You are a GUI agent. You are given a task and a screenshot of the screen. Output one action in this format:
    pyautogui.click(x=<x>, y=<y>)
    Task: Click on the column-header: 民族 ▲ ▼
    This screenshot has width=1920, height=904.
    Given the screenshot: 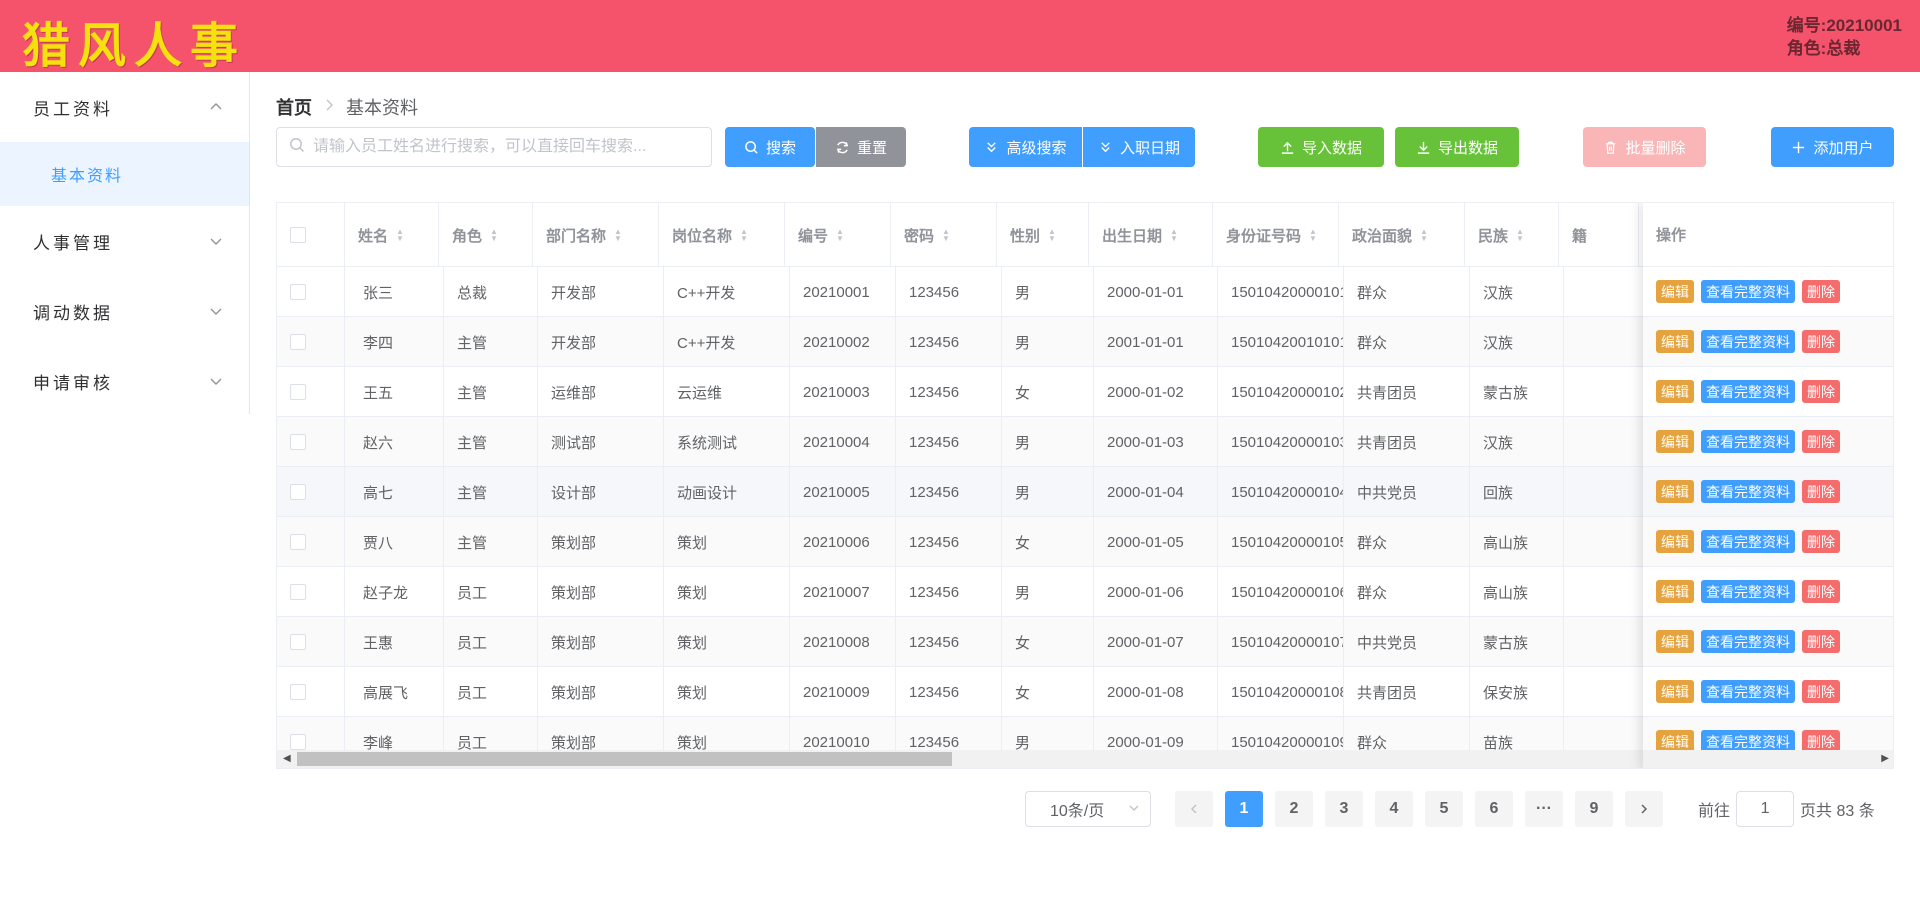 What is the action you would take?
    pyautogui.click(x=1512, y=235)
    